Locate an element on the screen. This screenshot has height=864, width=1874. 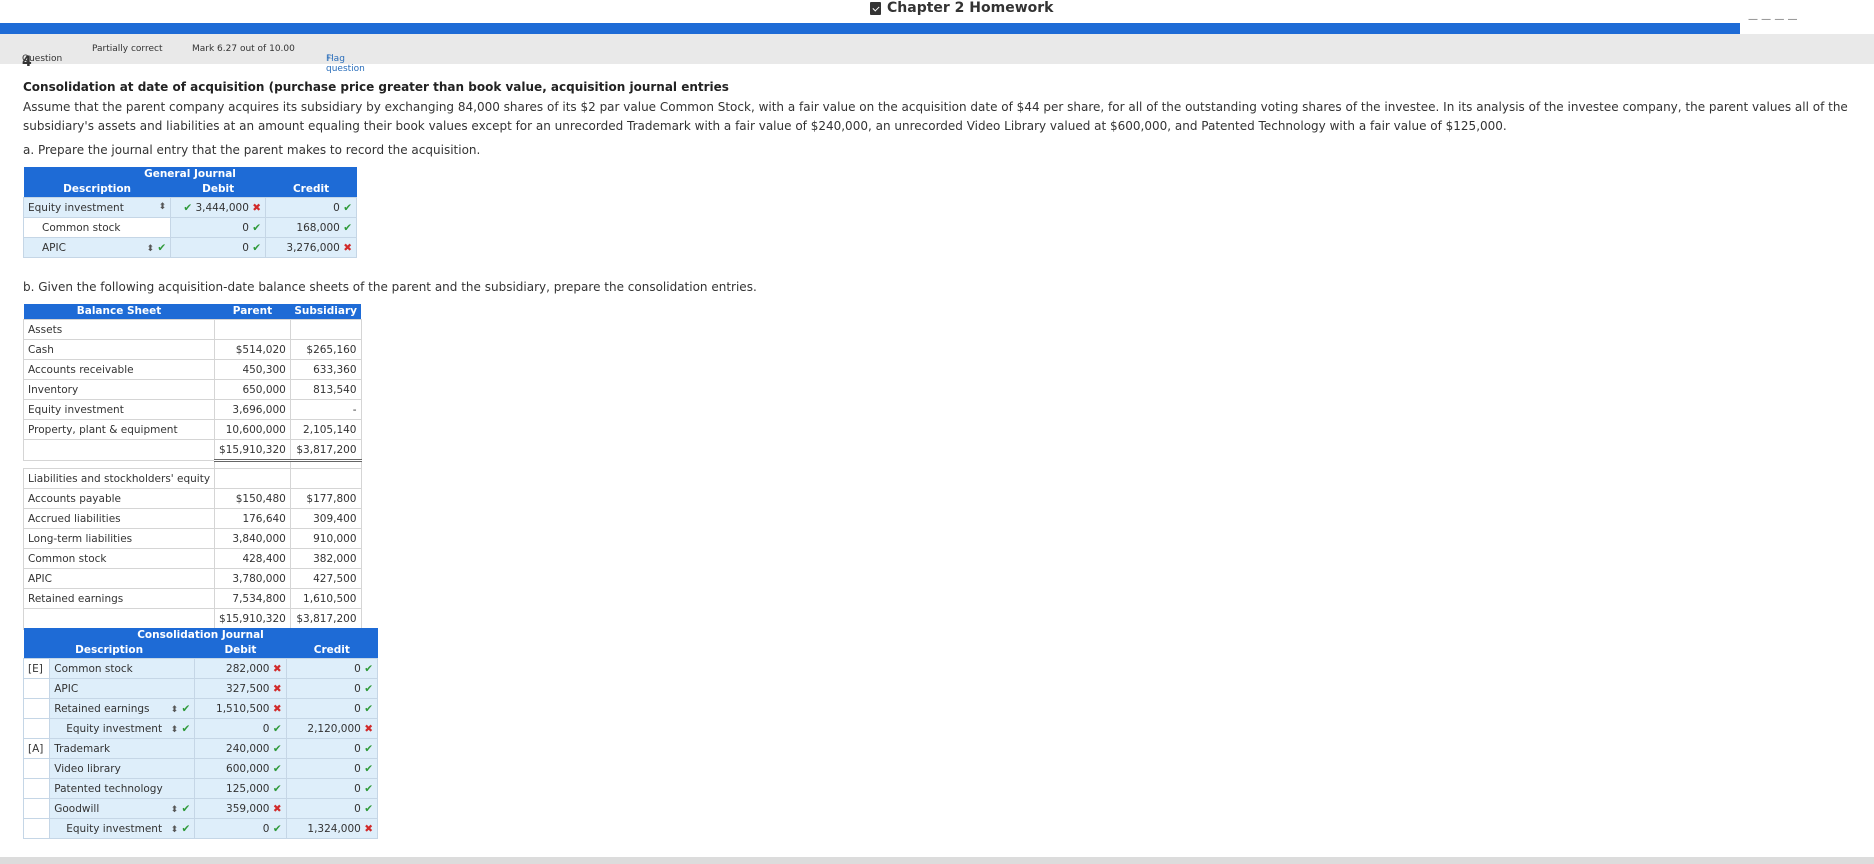
cj-debit-value: 0 is located at coordinates (266, 728).